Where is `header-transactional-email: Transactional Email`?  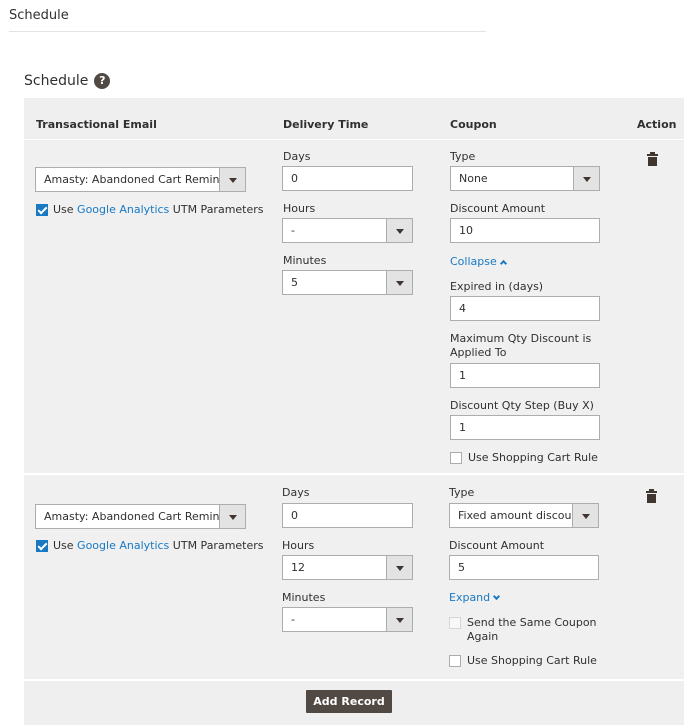
header-transactional-email: Transactional Email is located at coordinates (96, 124).